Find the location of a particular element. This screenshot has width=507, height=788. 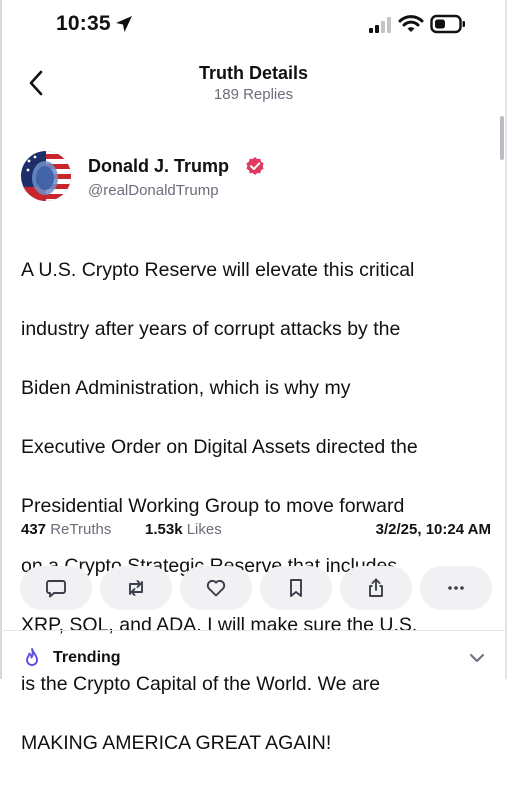

bookmark-button is located at coordinates (296, 588).